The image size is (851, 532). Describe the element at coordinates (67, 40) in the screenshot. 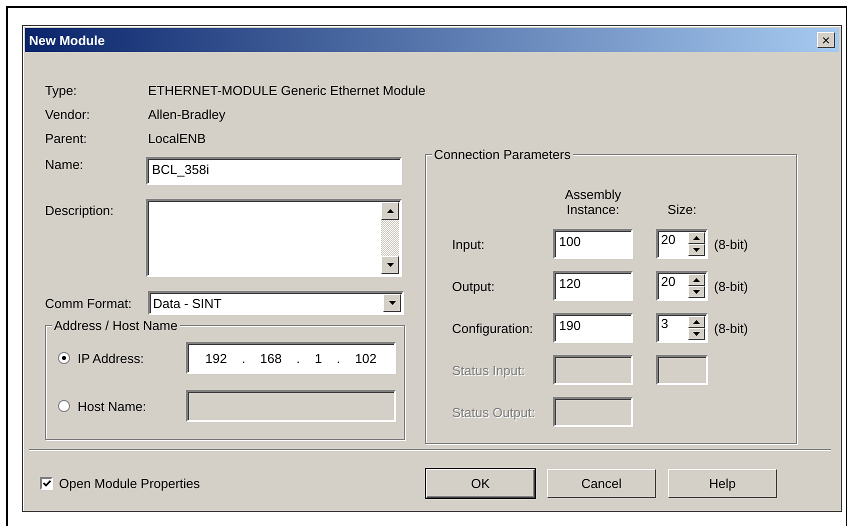

I see `window-title: New Module` at that location.